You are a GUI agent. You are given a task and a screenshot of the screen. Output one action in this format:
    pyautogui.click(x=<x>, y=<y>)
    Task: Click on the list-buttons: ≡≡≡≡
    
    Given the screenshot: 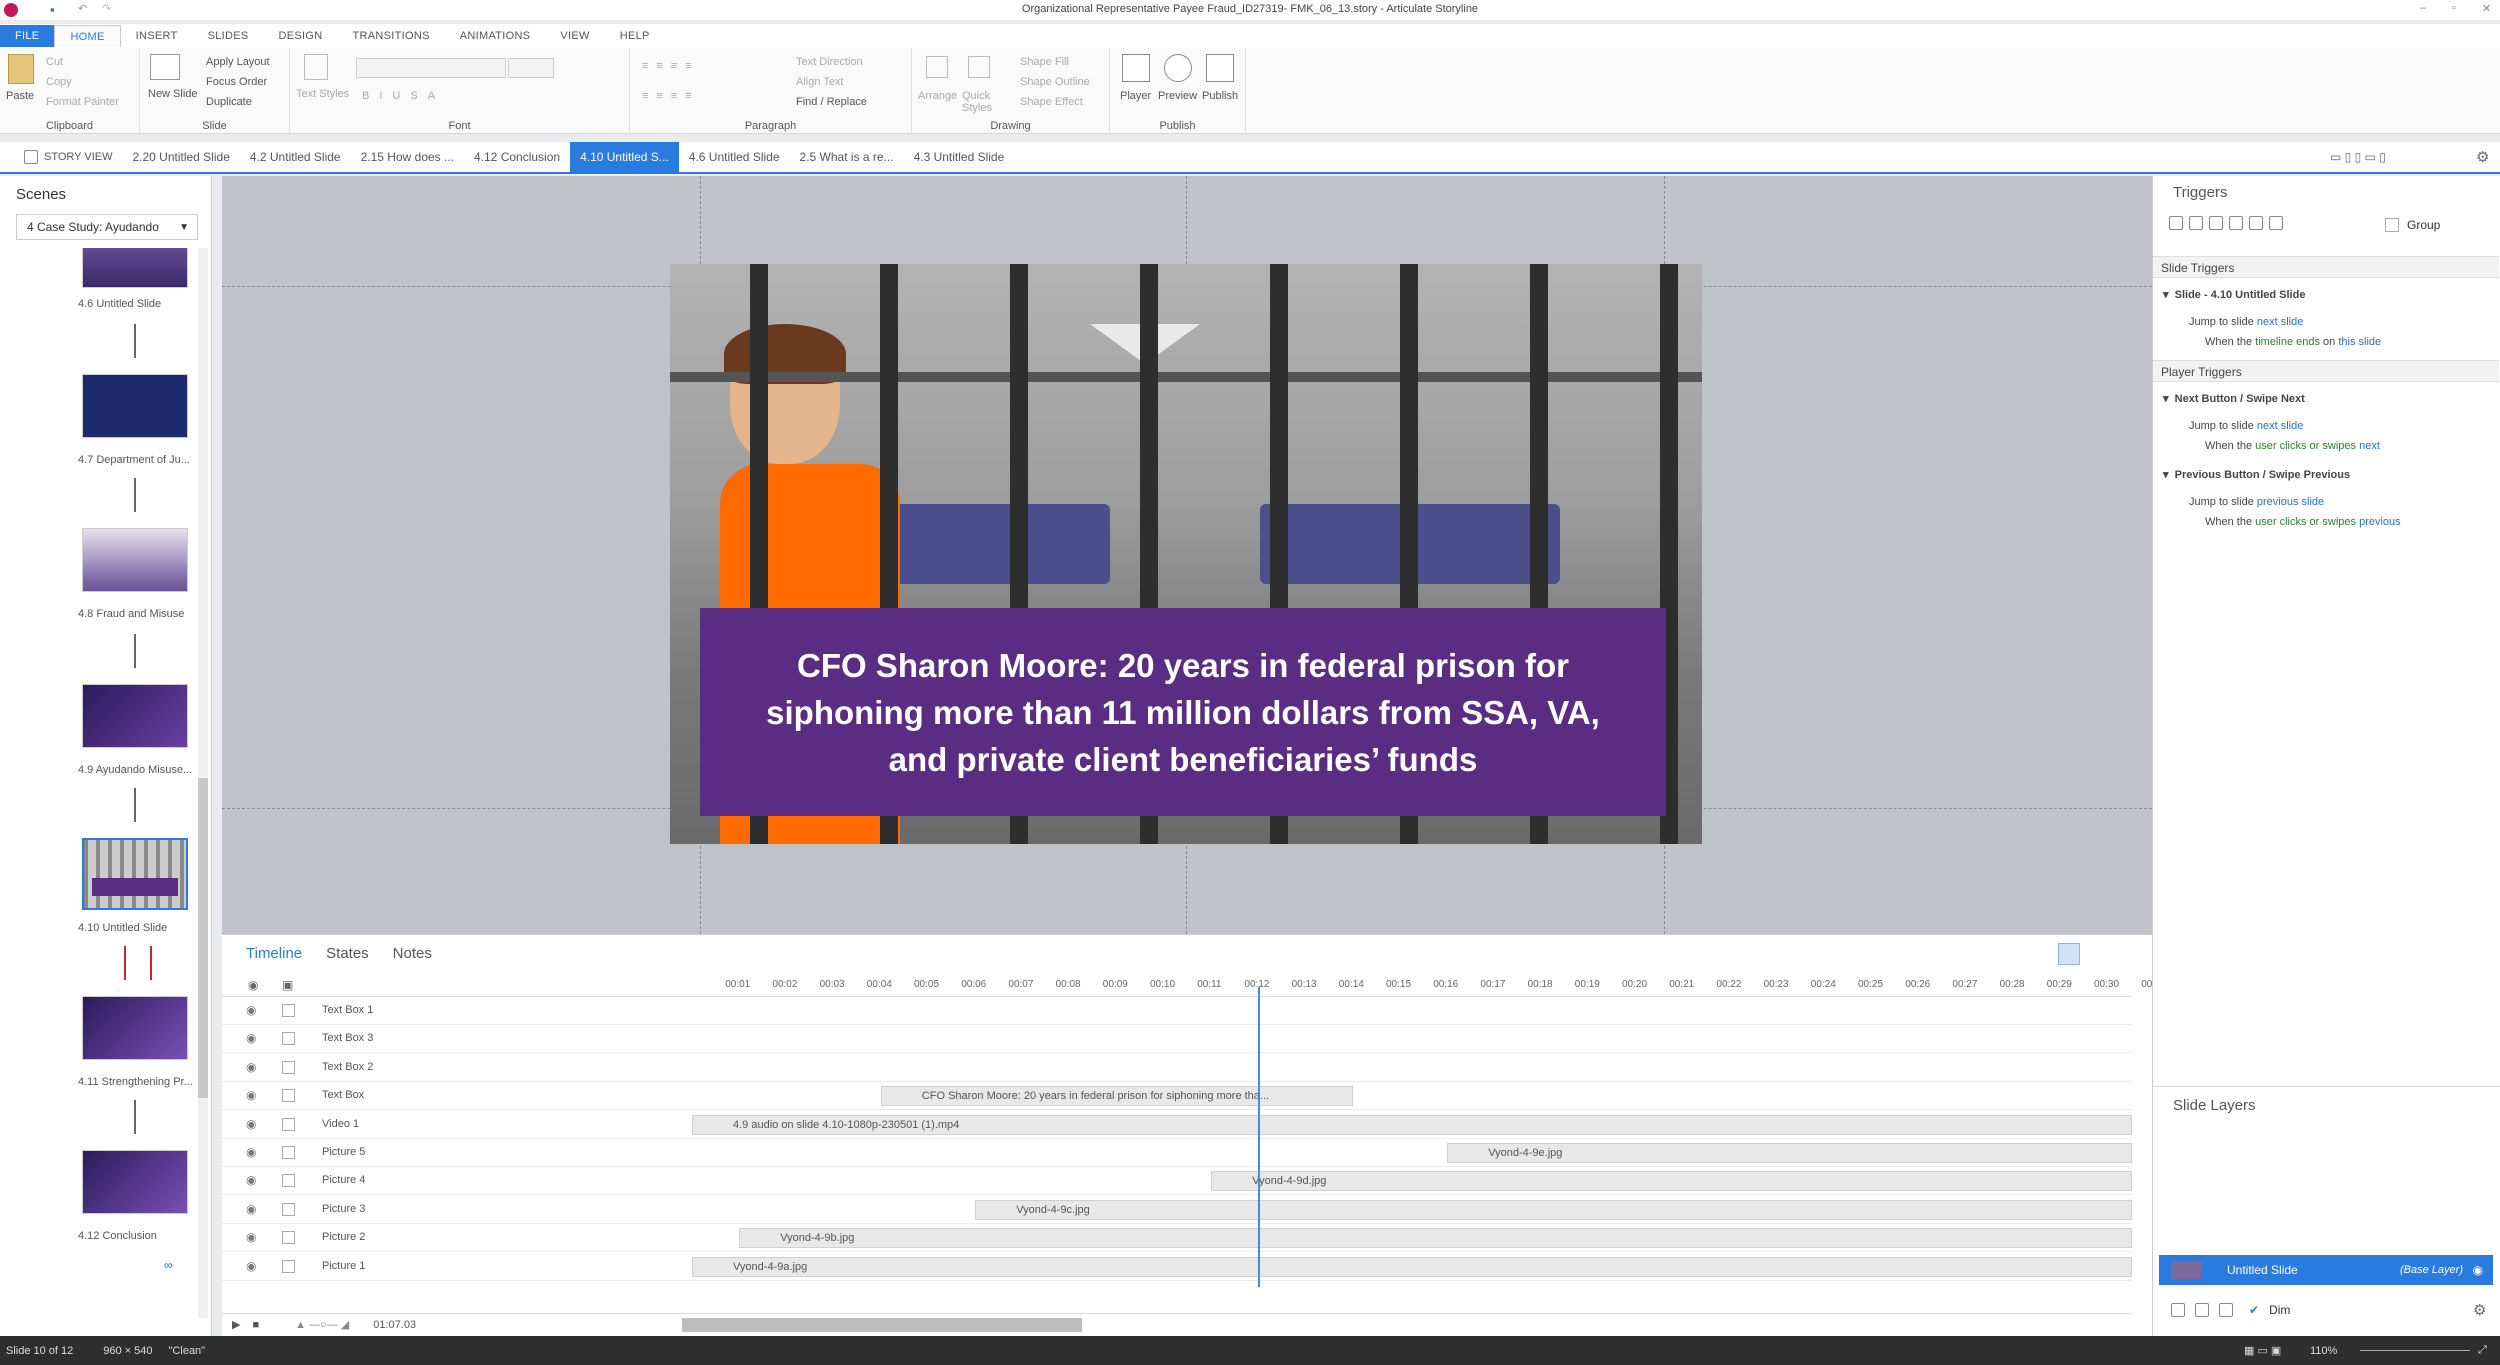 What is the action you would take?
    pyautogui.click(x=671, y=66)
    